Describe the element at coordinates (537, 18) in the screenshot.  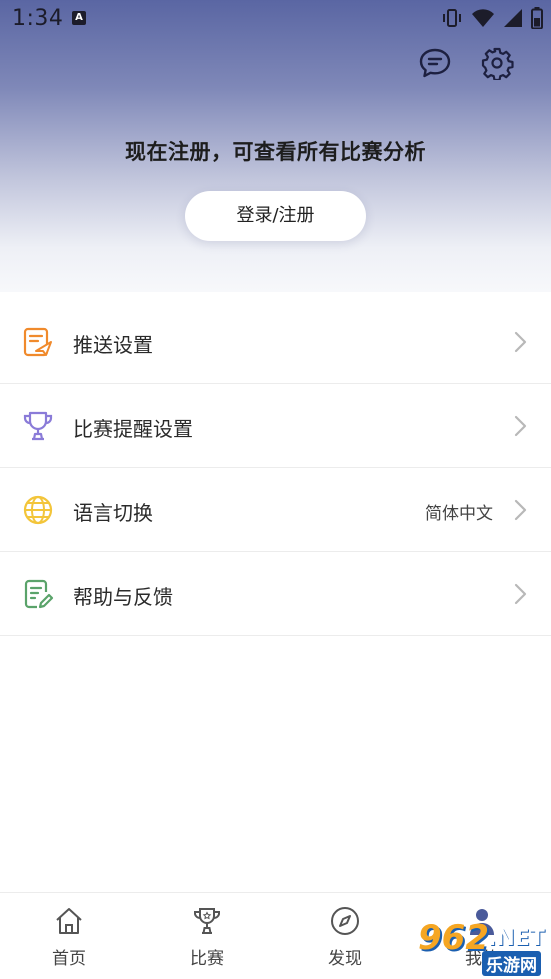
I see `battery-icon` at that location.